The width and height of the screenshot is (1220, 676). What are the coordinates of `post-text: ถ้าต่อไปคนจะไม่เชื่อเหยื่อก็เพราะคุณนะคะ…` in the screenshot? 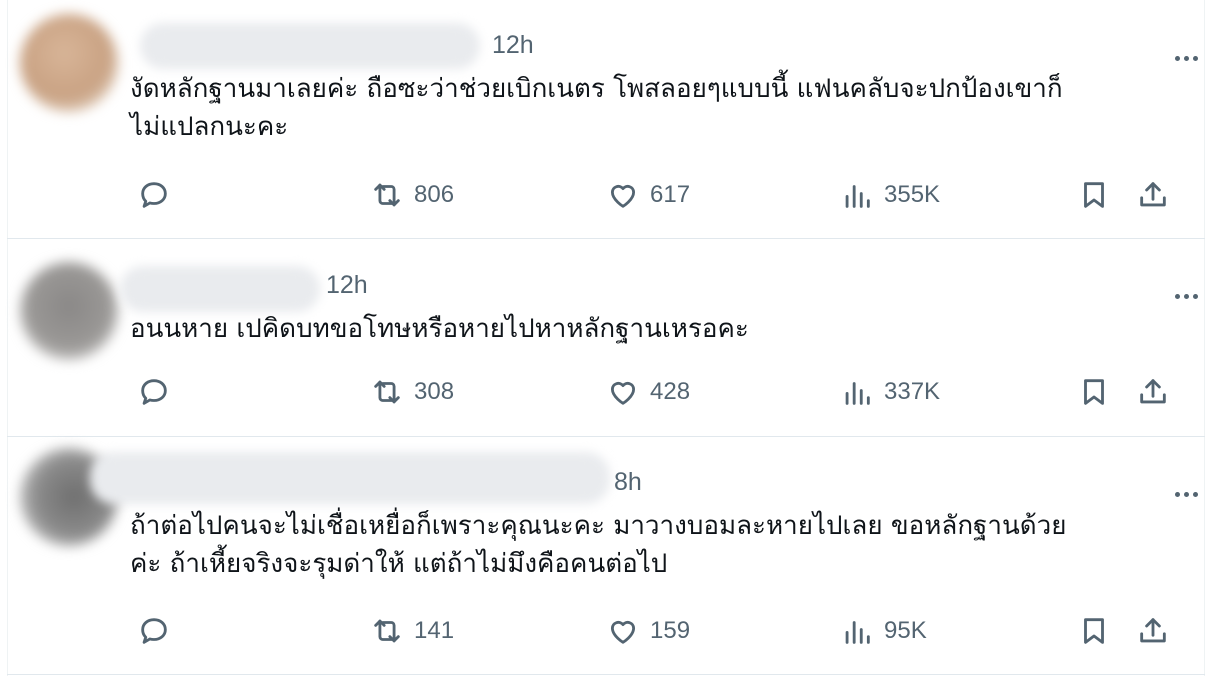 It's located at (650, 545).